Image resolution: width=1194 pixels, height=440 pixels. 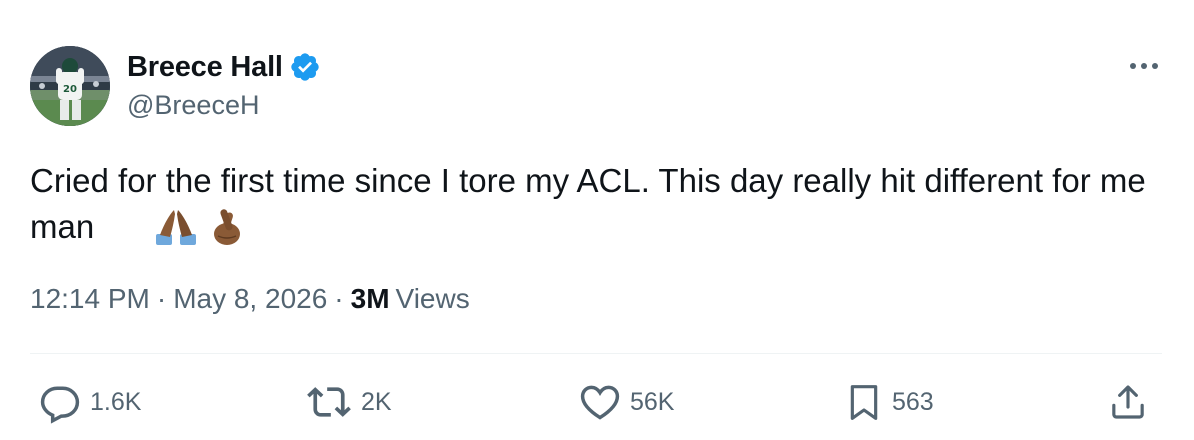 I want to click on share-icon, so click(x=1128, y=402).